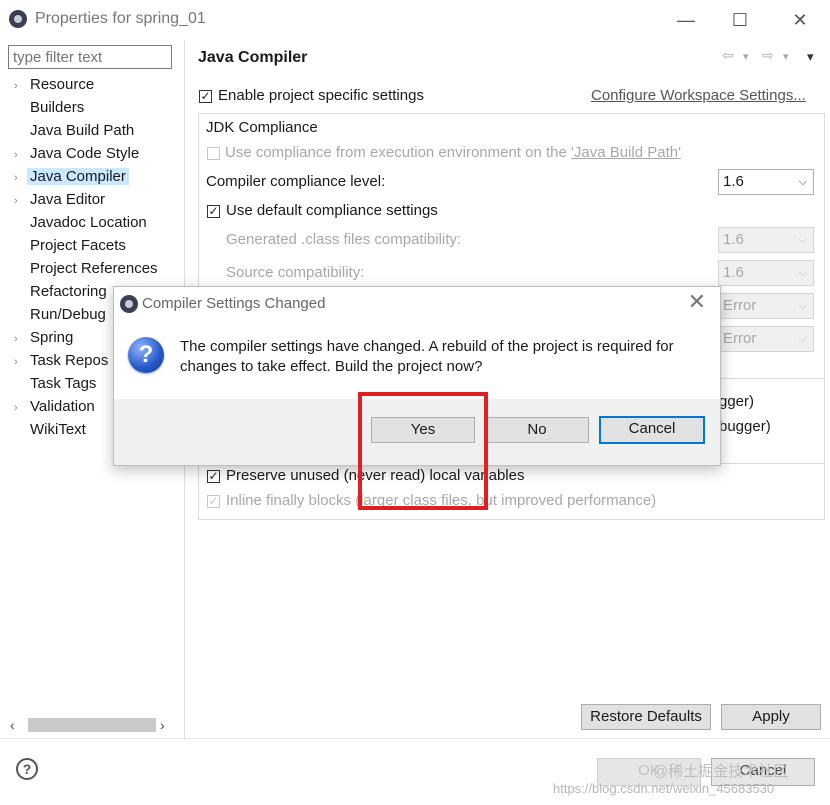  Describe the element at coordinates (264, 127) in the screenshot. I see `jdk-compliance-heading: JDK Compliance` at that location.